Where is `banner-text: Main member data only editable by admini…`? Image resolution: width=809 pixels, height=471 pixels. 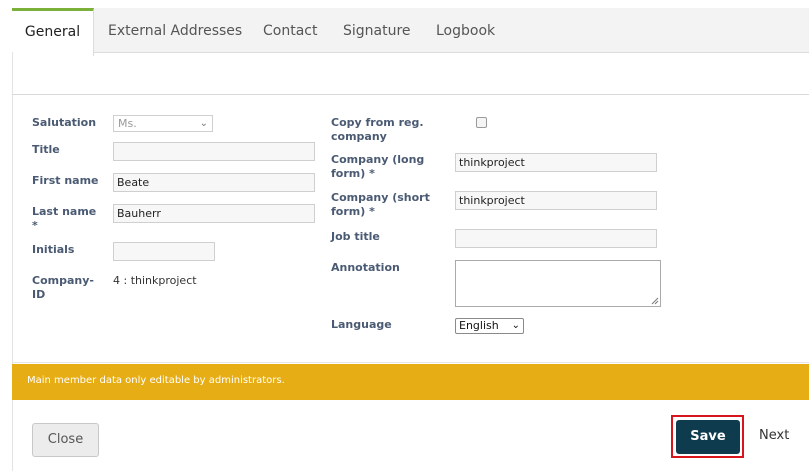
banner-text: Main member data only editable by admini… is located at coordinates (156, 380).